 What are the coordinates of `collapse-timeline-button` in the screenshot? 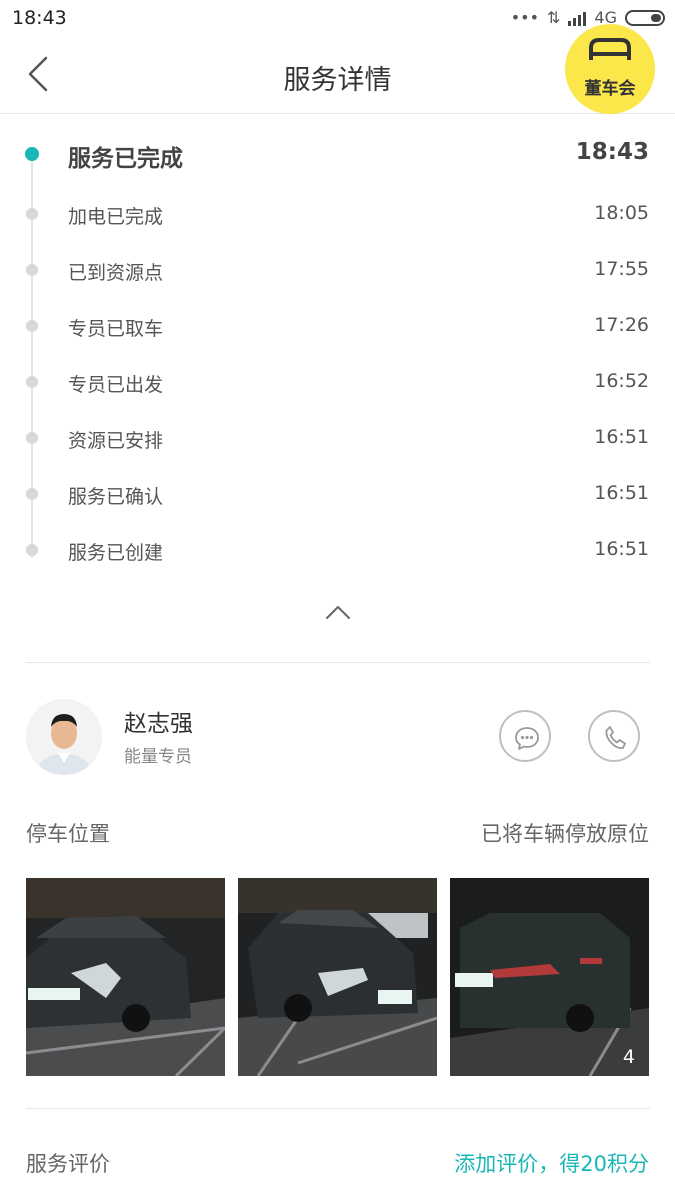 It's located at (338, 612).